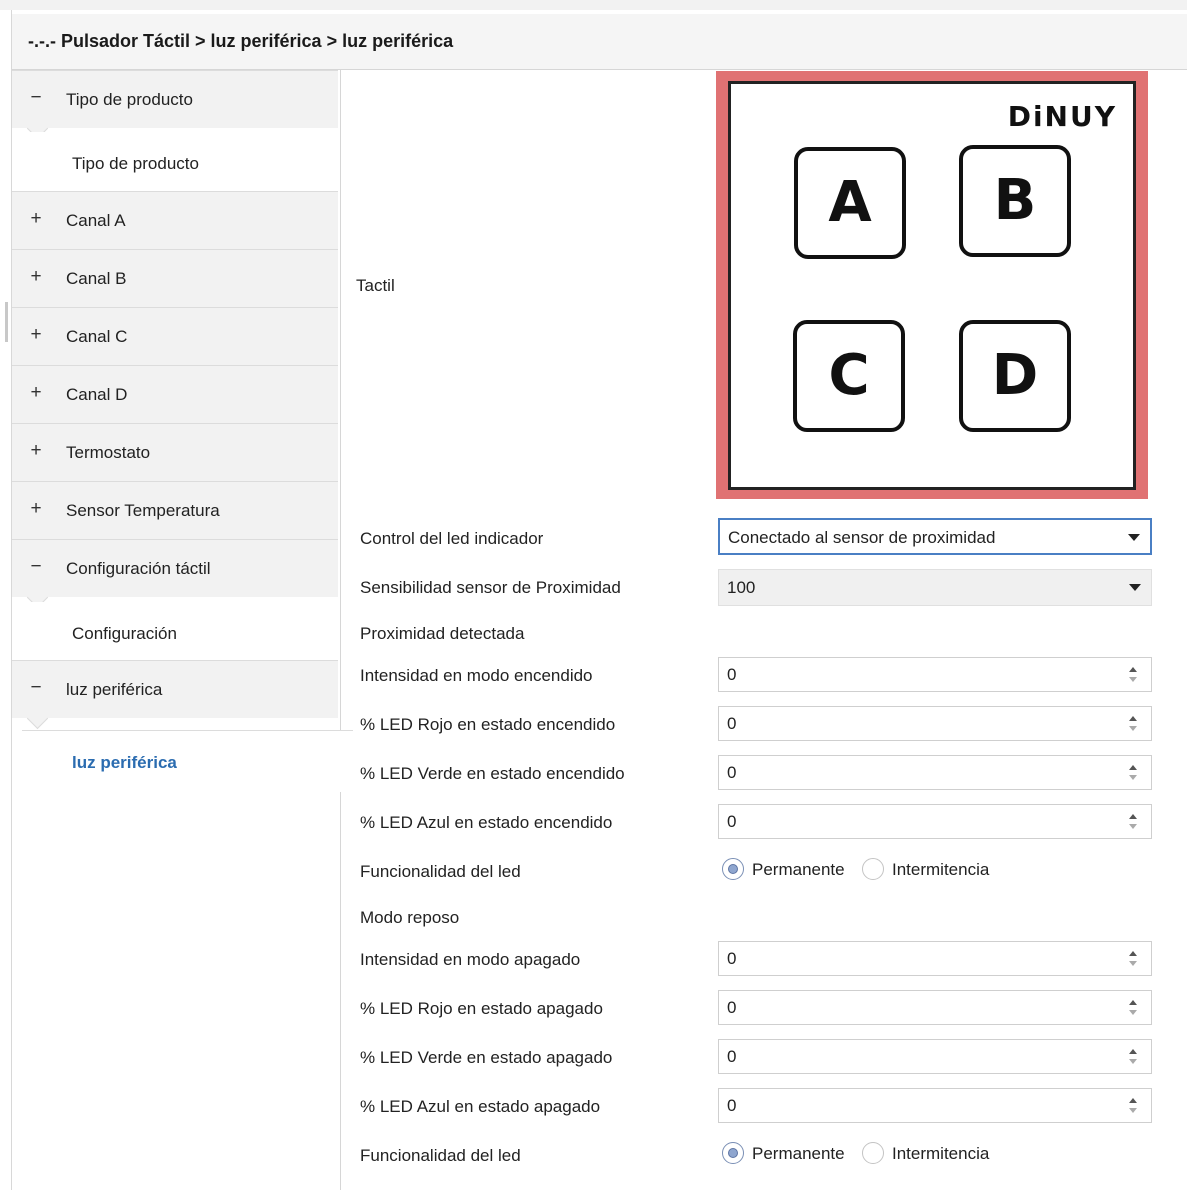  I want to click on sidebar-item-canal-c: + Canal C, so click(175, 336).